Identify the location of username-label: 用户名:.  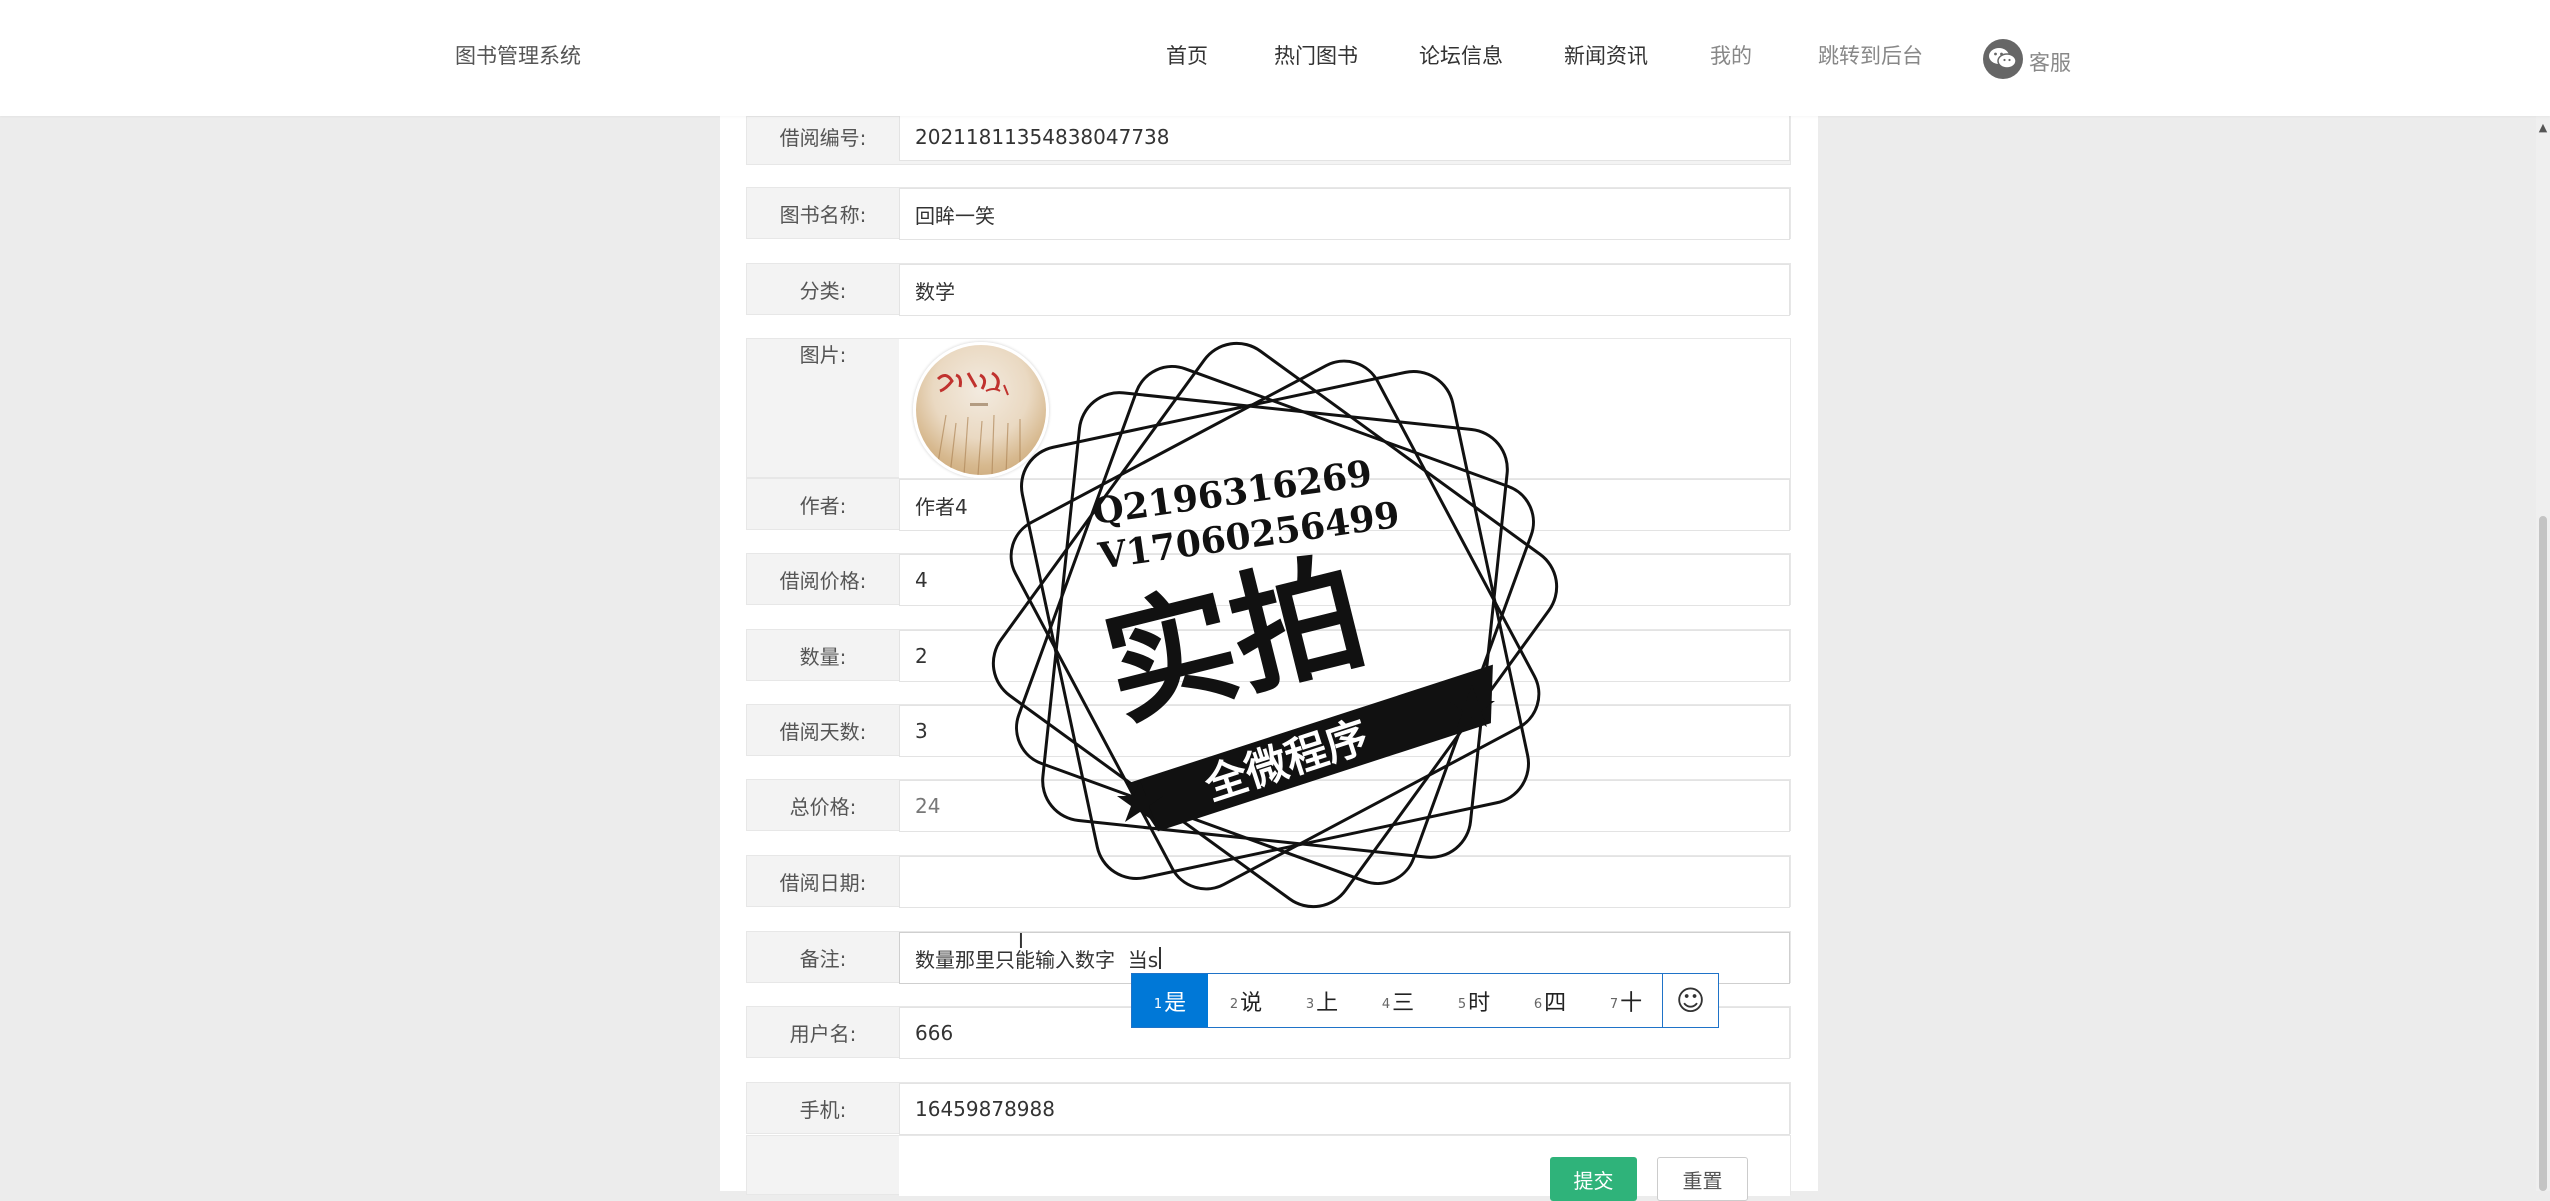
(823, 1033).